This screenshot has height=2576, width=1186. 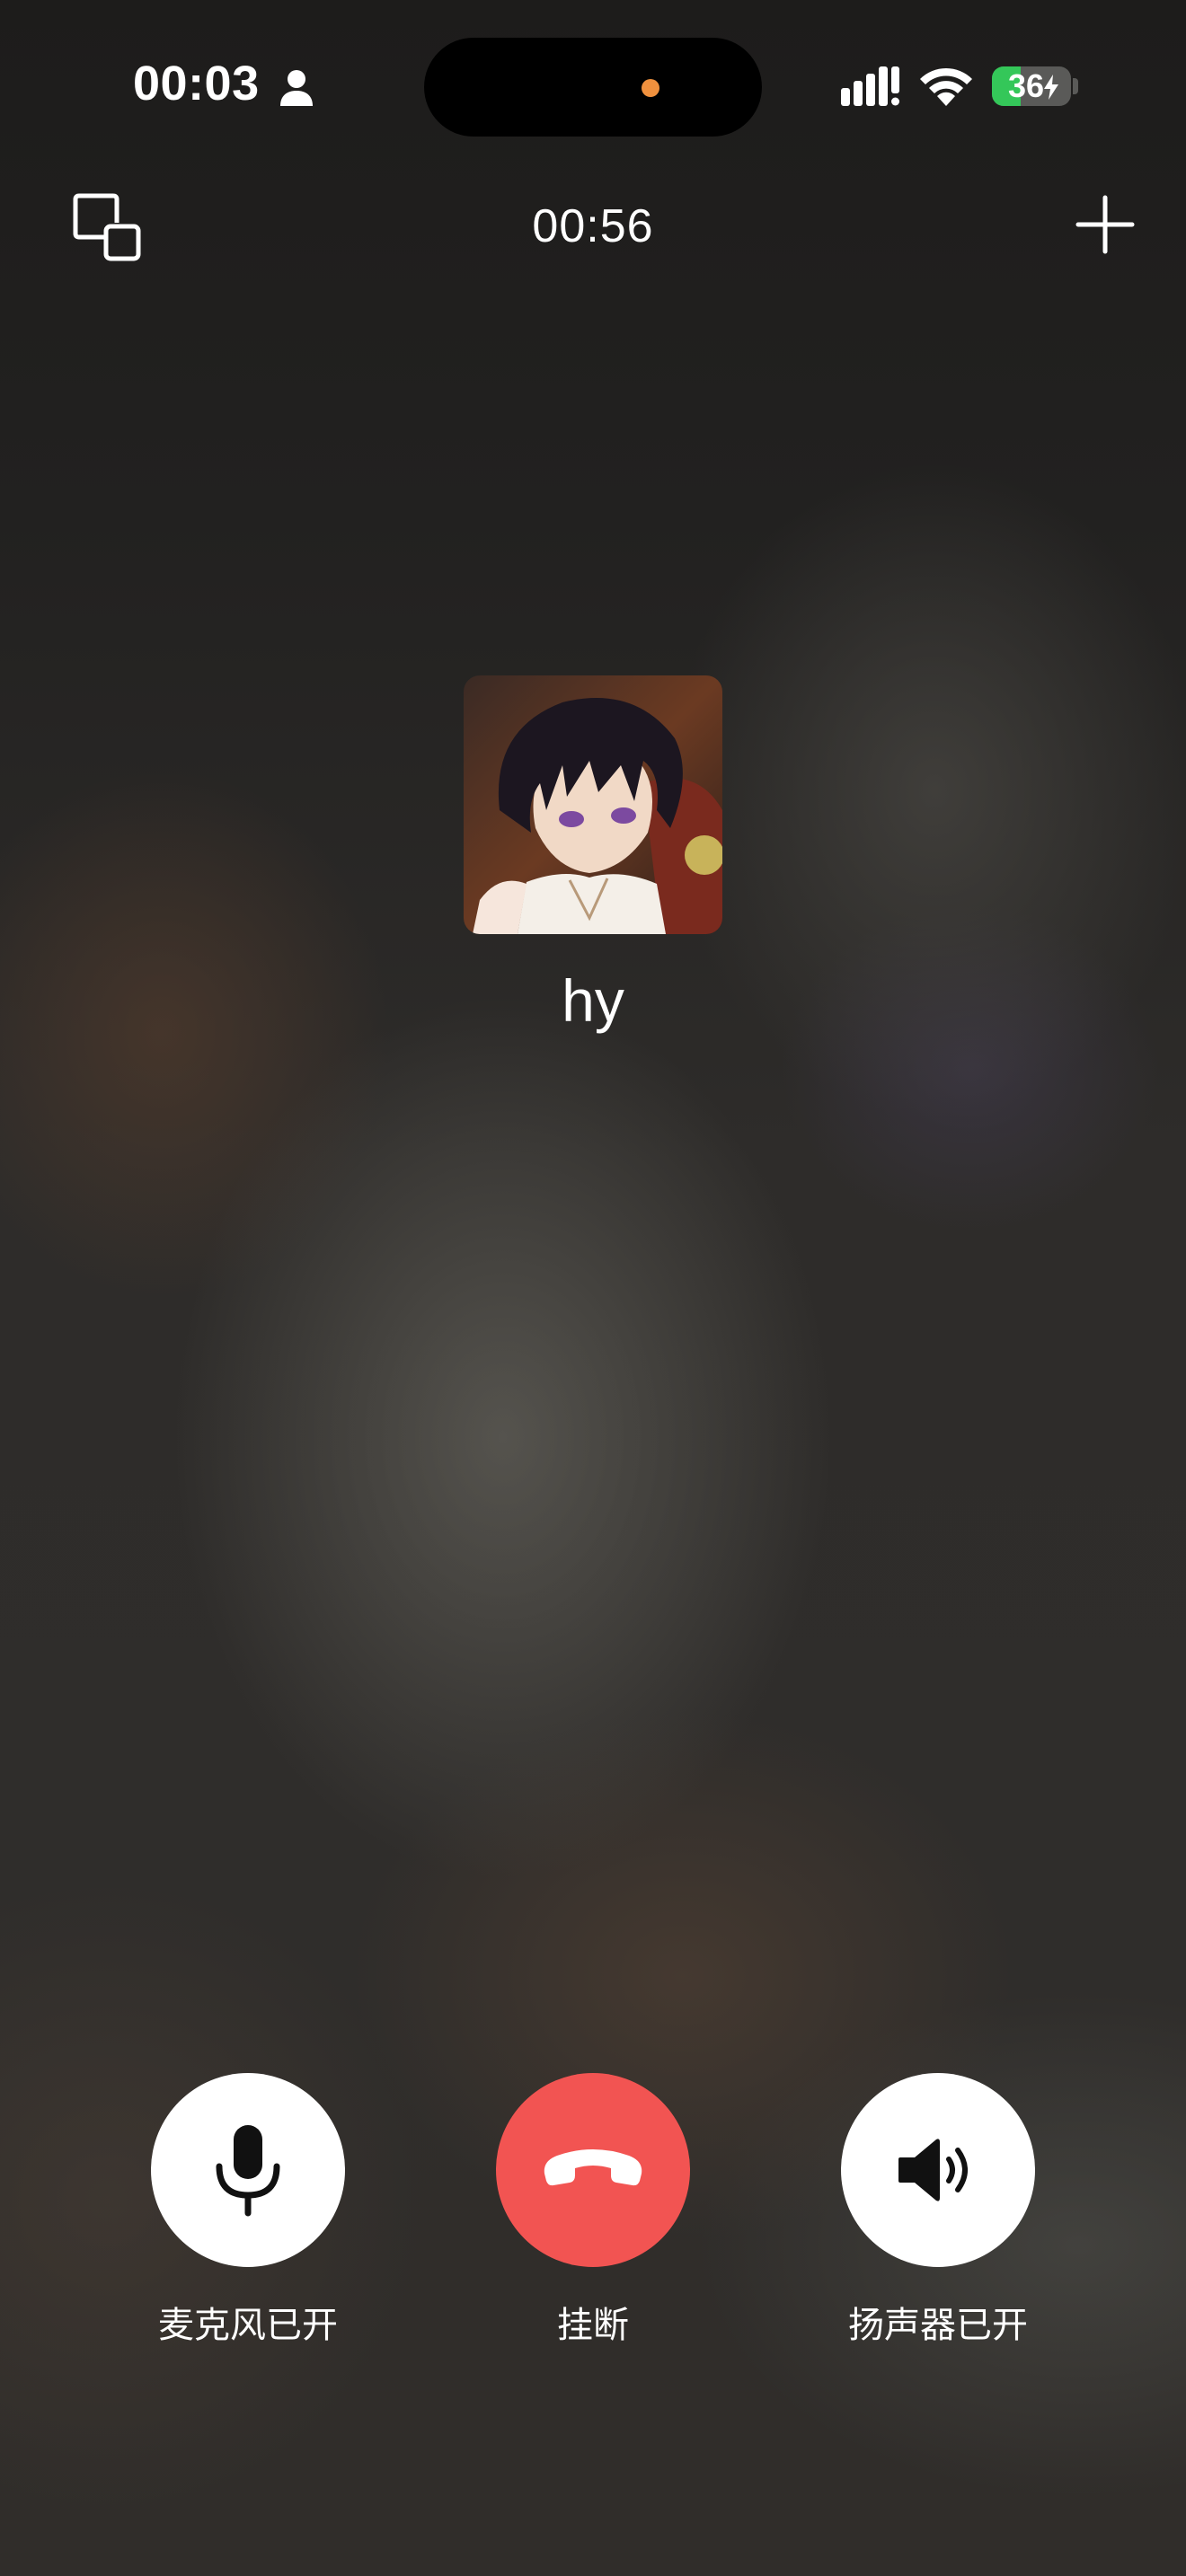 I want to click on hangup-phone-icon, so click(x=593, y=2167).